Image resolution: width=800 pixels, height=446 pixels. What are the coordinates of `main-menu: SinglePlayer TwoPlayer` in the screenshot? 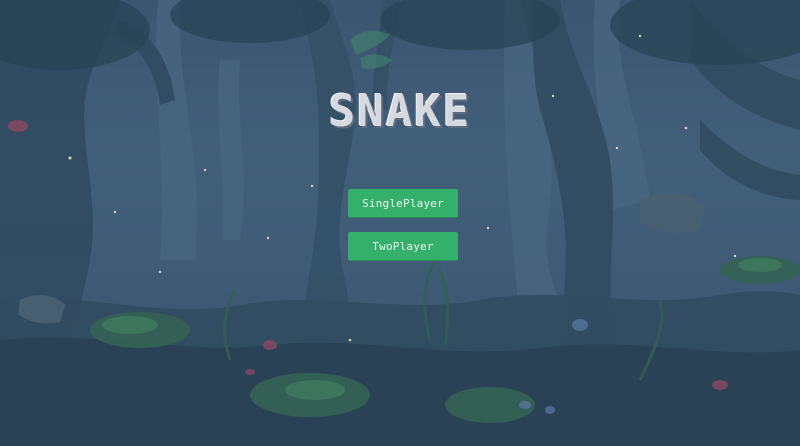 It's located at (403, 232).